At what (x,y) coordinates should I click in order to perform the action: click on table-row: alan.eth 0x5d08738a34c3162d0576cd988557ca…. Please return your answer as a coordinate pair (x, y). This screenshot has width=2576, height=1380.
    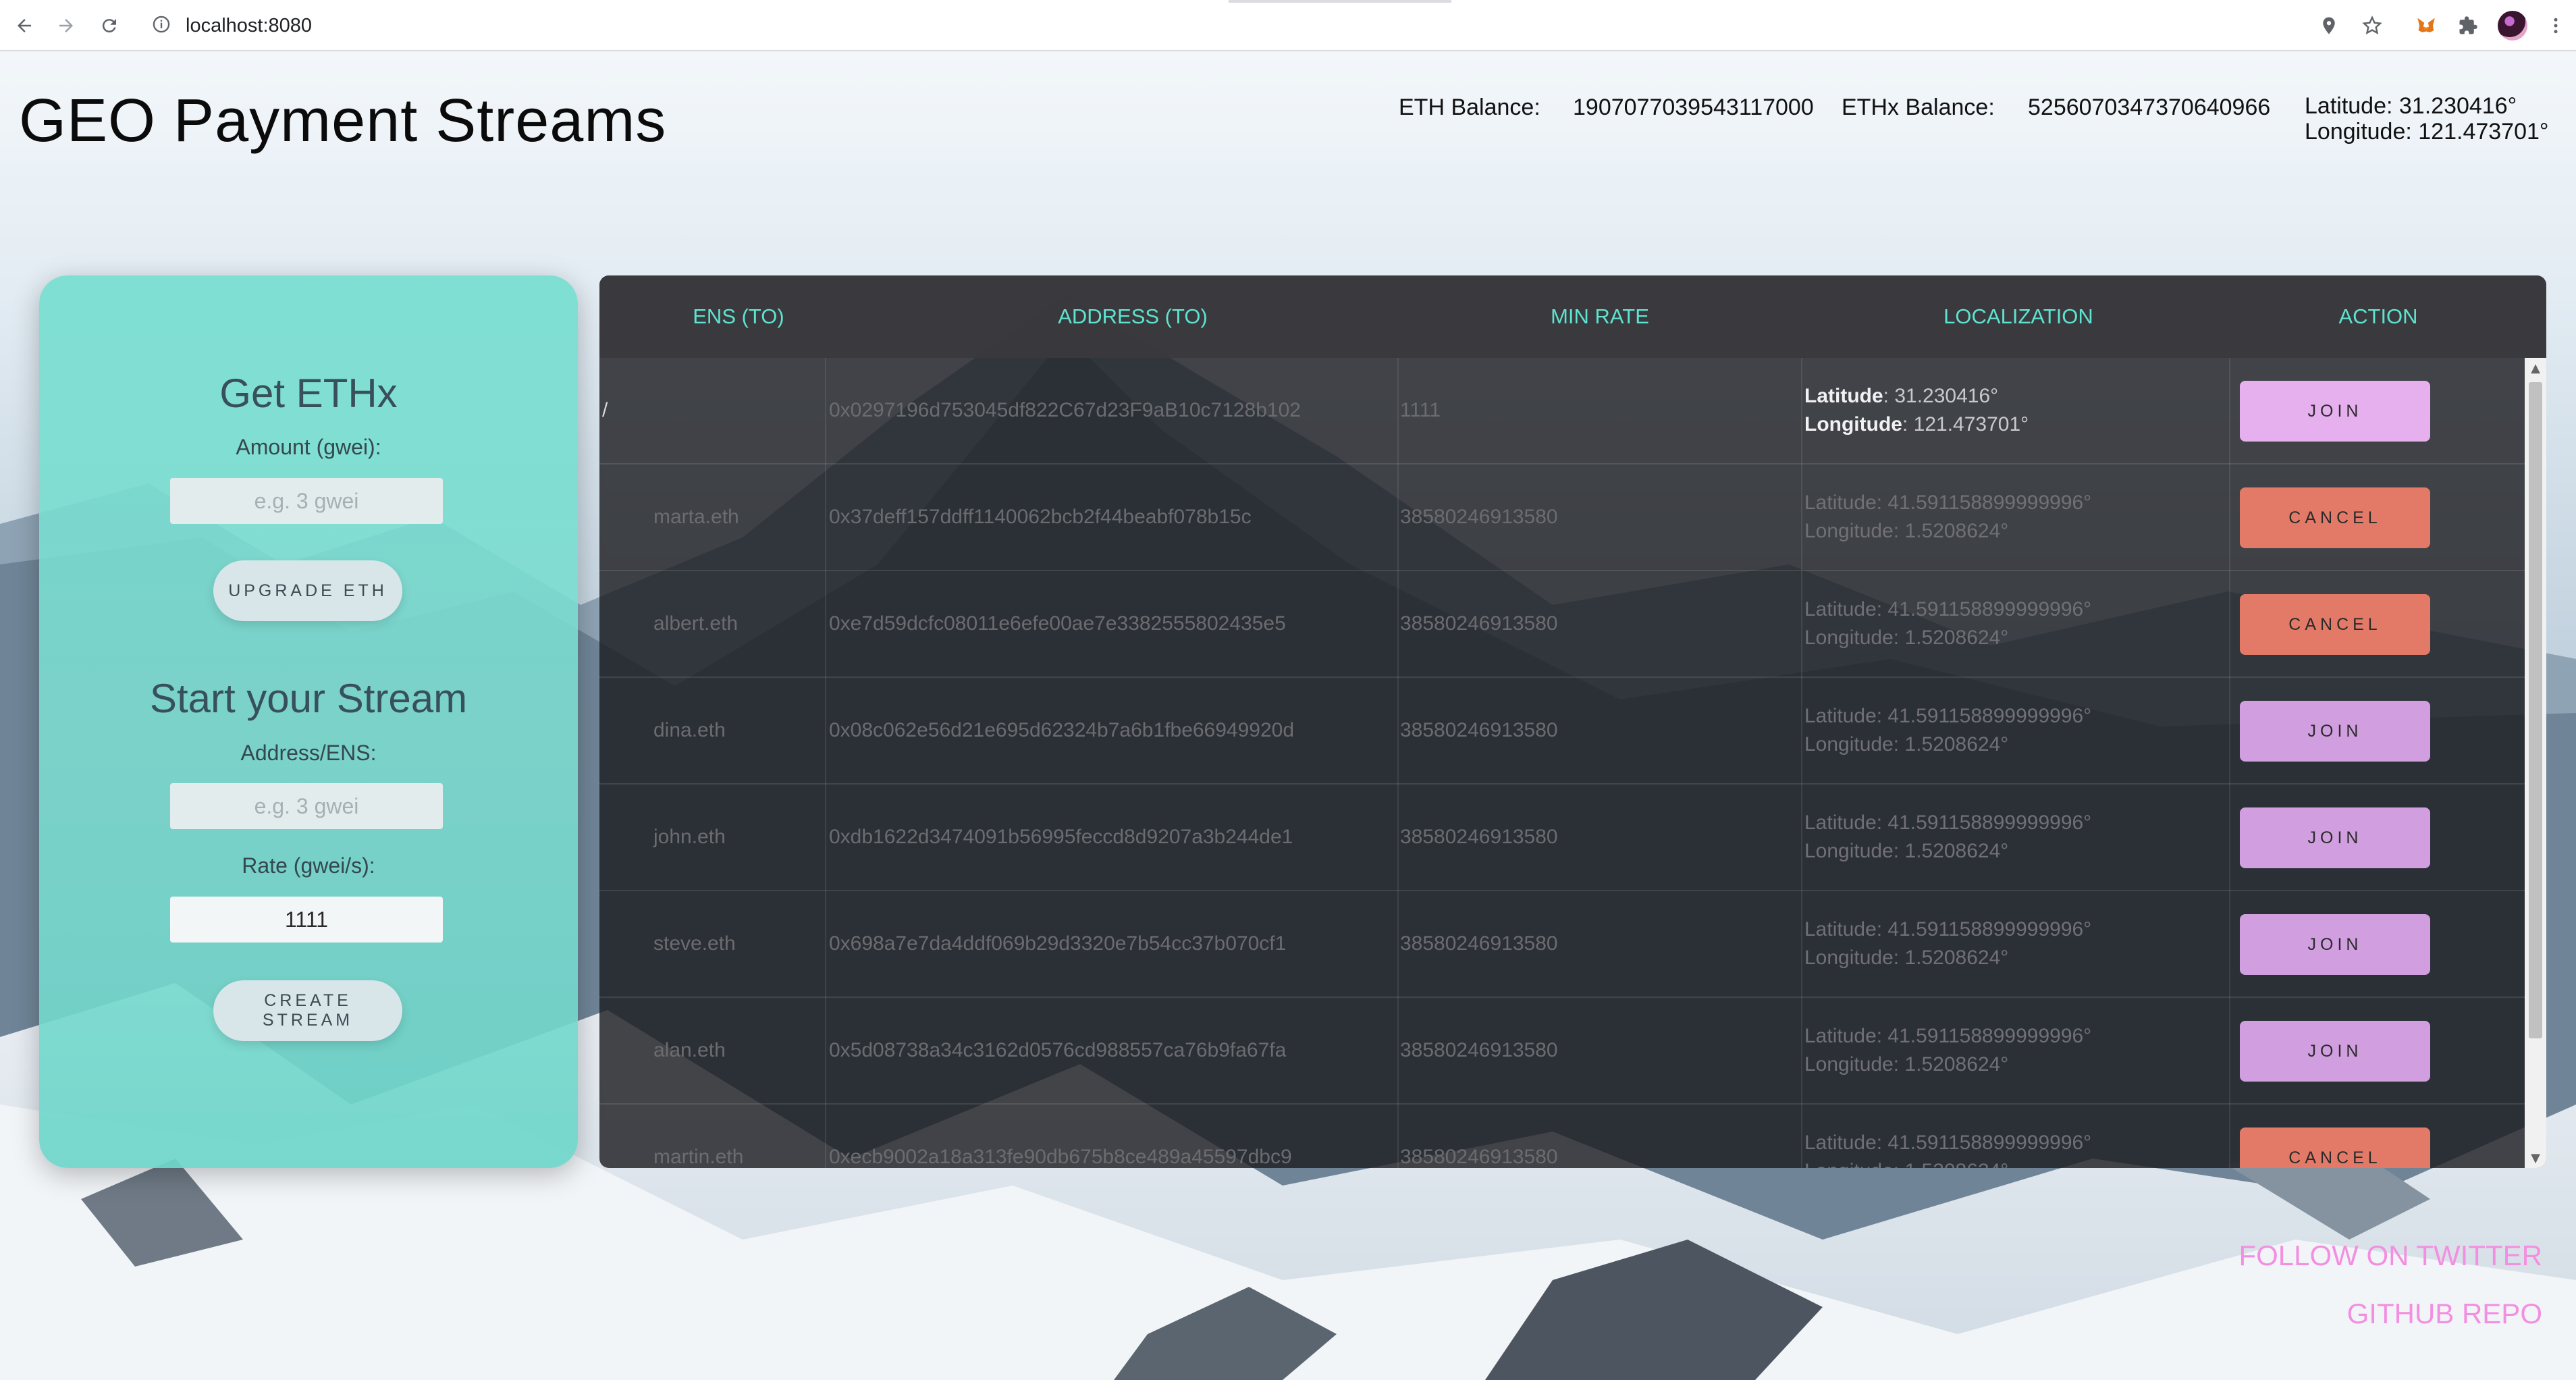
    Looking at the image, I should click on (1562, 1051).